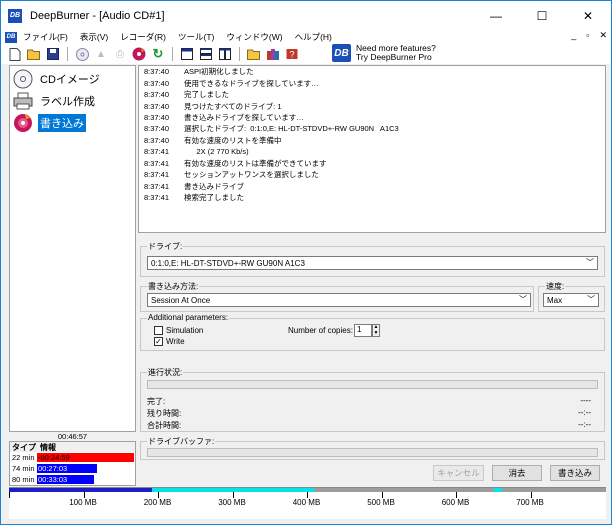 The height and width of the screenshot is (525, 612). I want to click on capacity-row: 74 min 00:27:03, so click(72, 468).